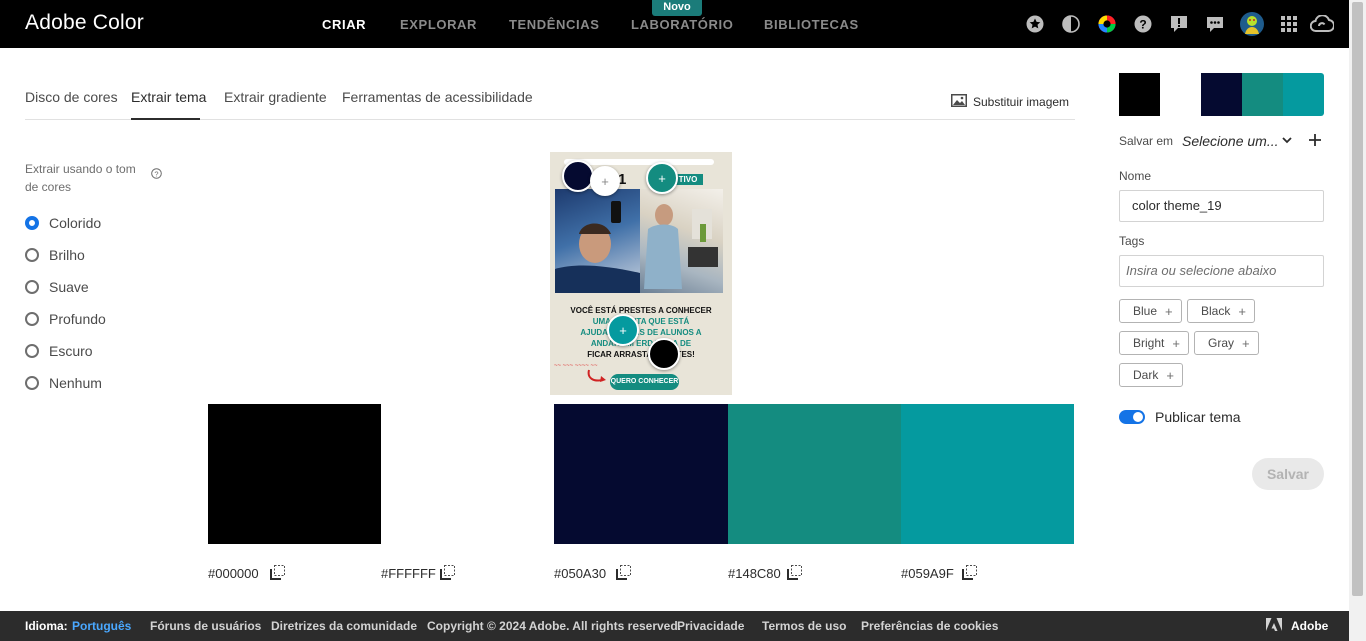 The width and height of the screenshot is (1366, 641). What do you see at coordinates (65, 319) in the screenshot?
I see `radio-profundo: Profundo` at bounding box center [65, 319].